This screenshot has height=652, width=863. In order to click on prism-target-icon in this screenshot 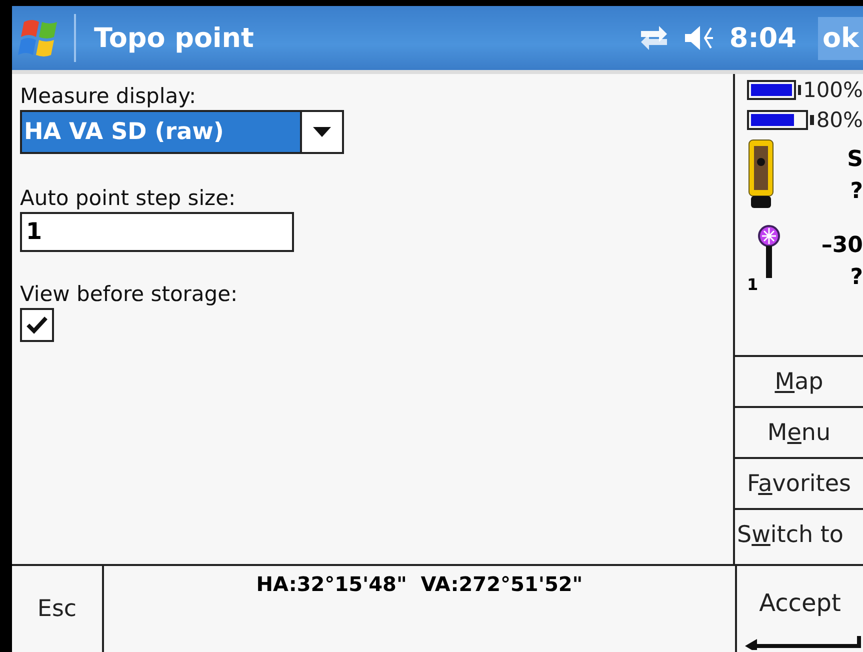, I will do `click(769, 252)`.